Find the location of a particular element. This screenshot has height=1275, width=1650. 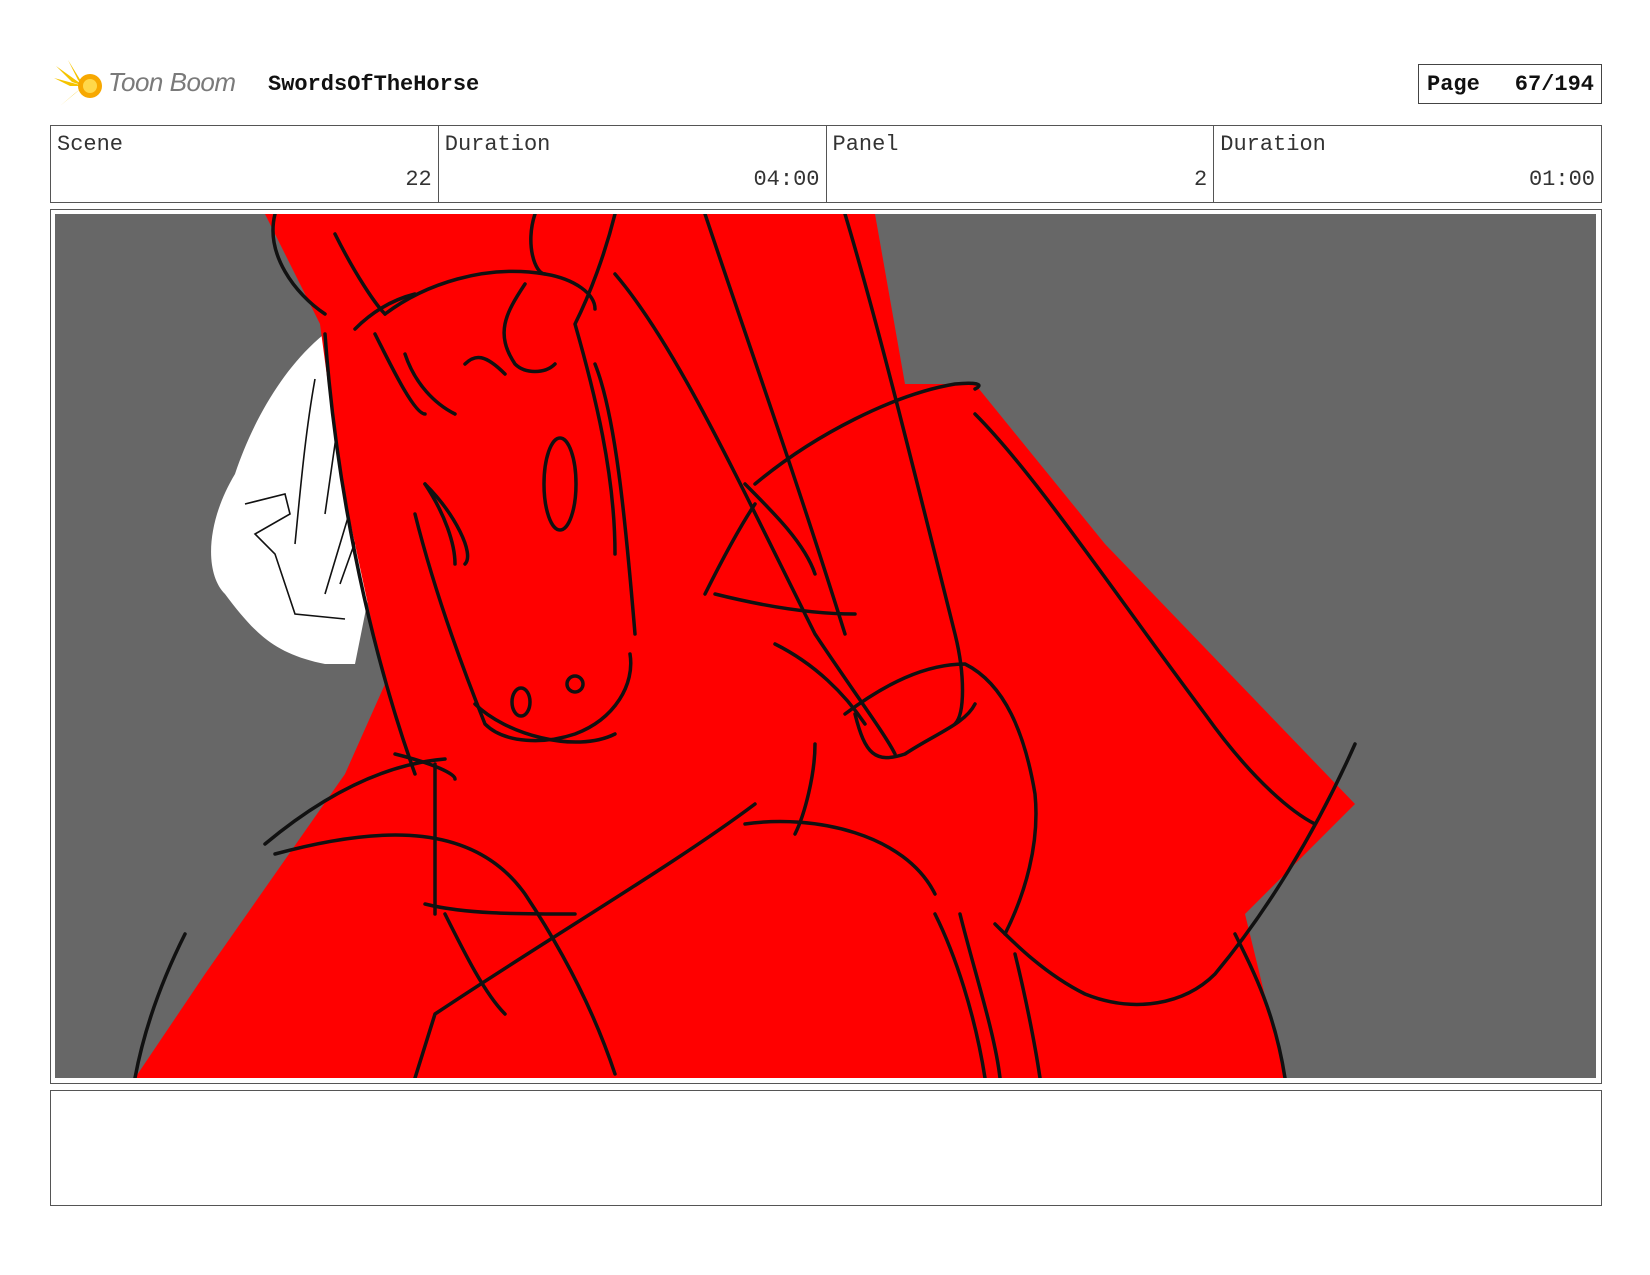

panel-cell: Panel 2 is located at coordinates (1021, 164).